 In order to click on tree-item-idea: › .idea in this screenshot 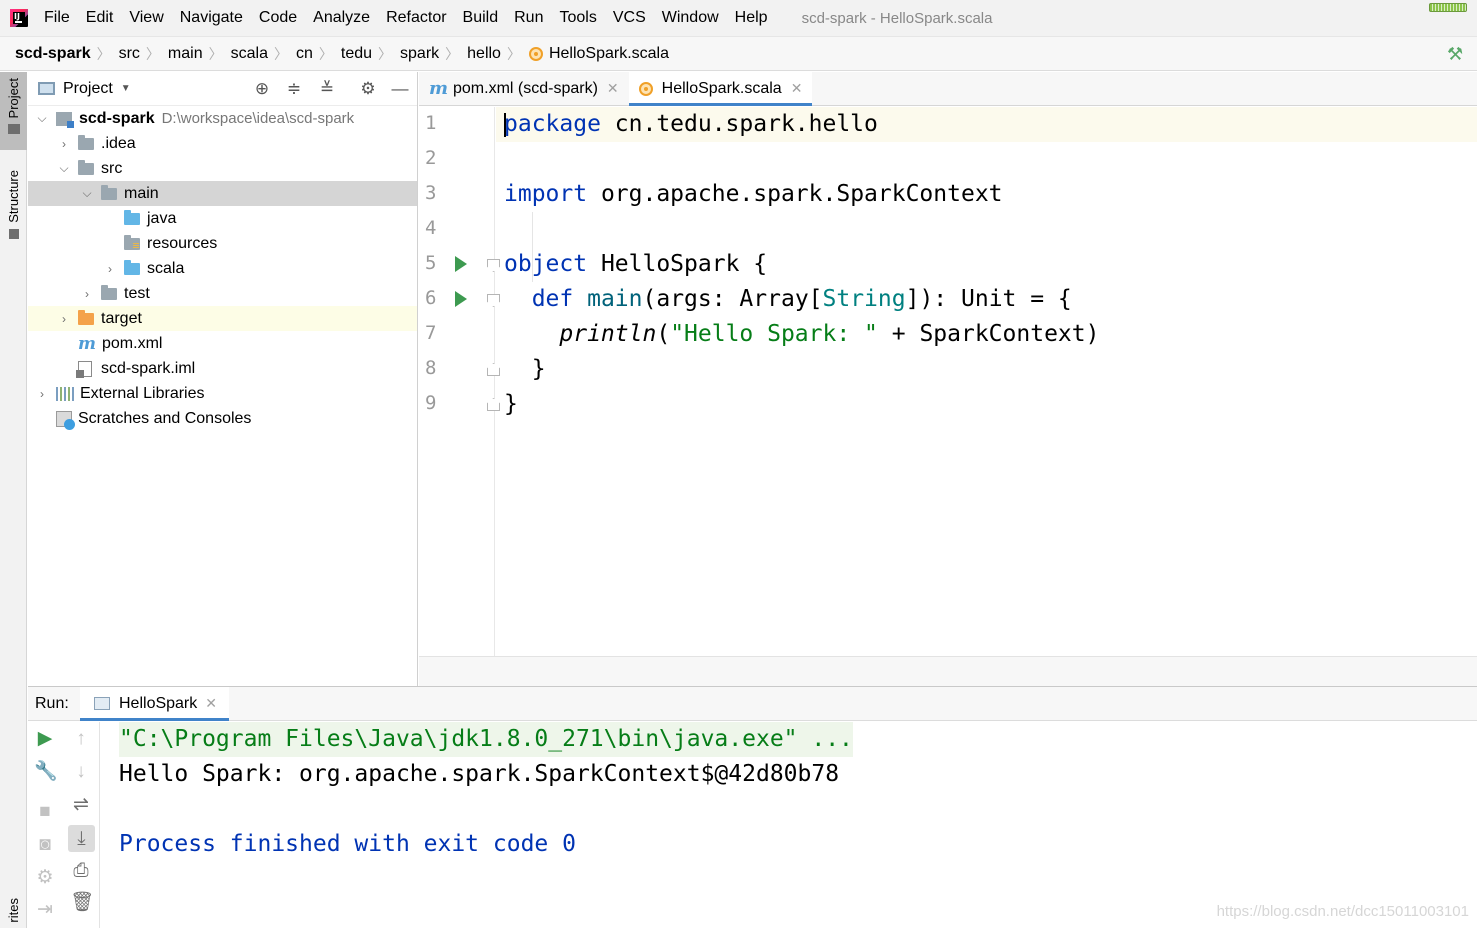, I will do `click(222, 143)`.